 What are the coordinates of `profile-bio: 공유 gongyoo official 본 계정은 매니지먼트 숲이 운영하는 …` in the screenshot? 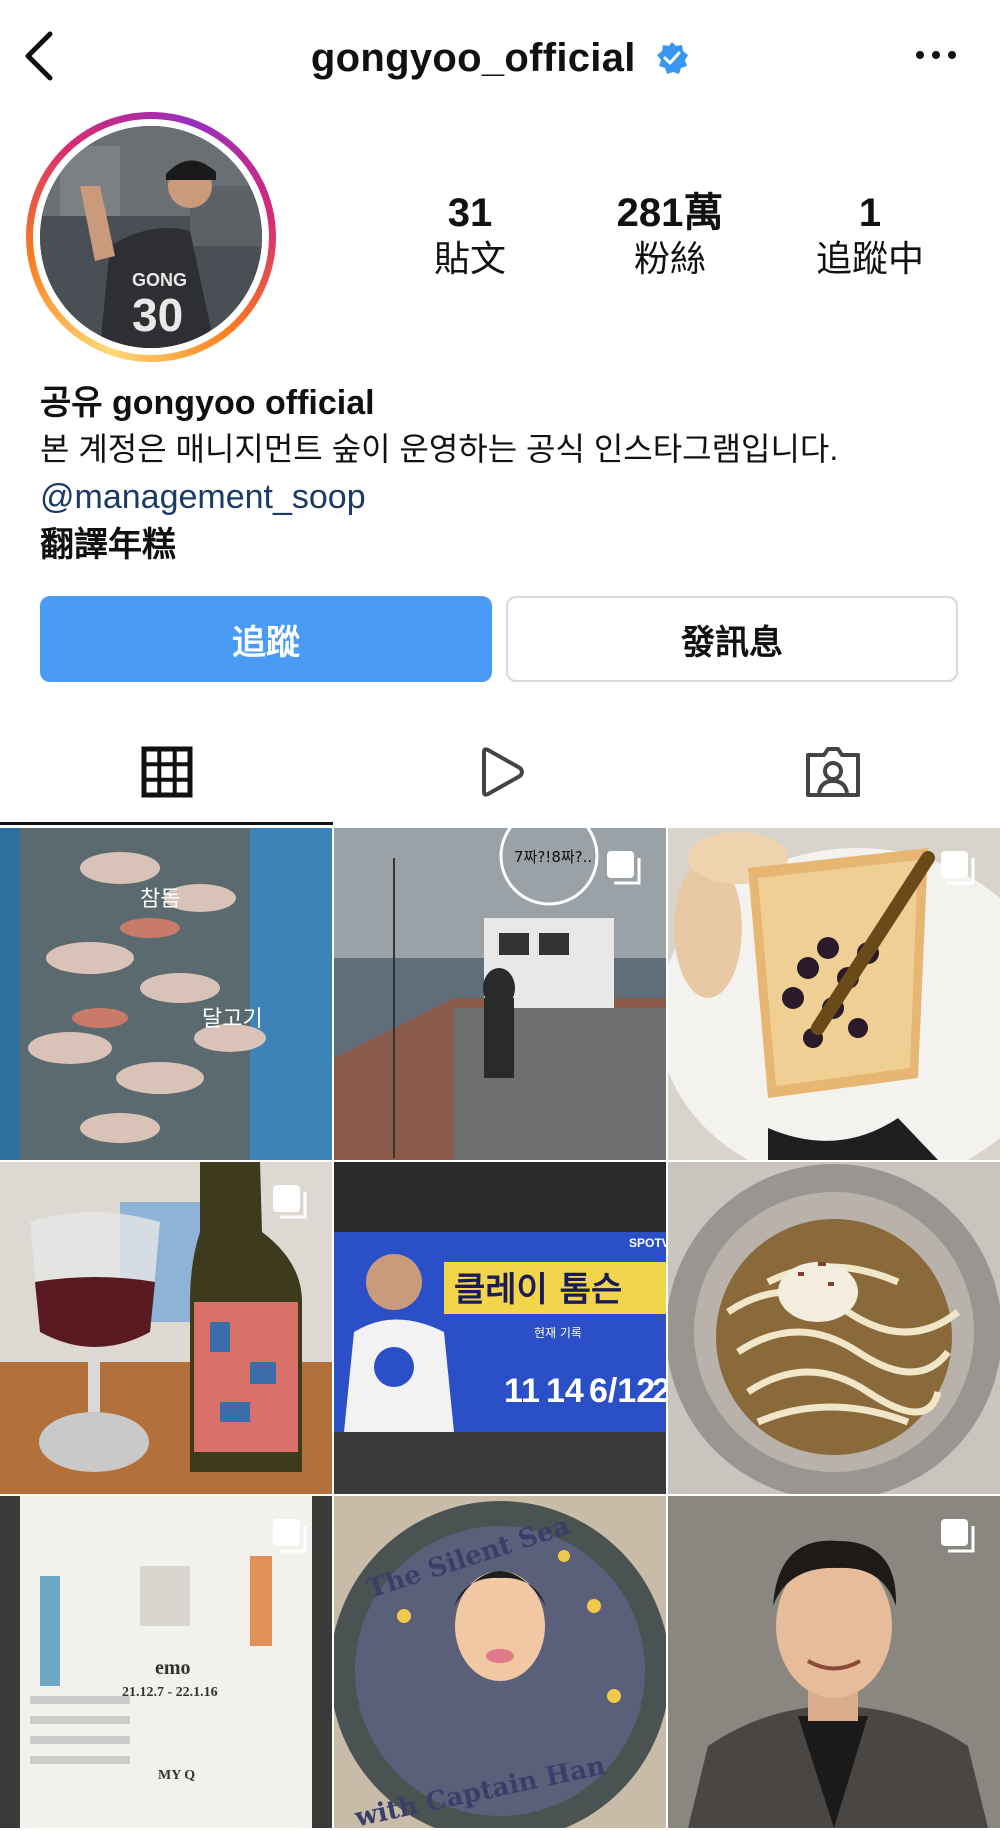 It's located at (510, 474).